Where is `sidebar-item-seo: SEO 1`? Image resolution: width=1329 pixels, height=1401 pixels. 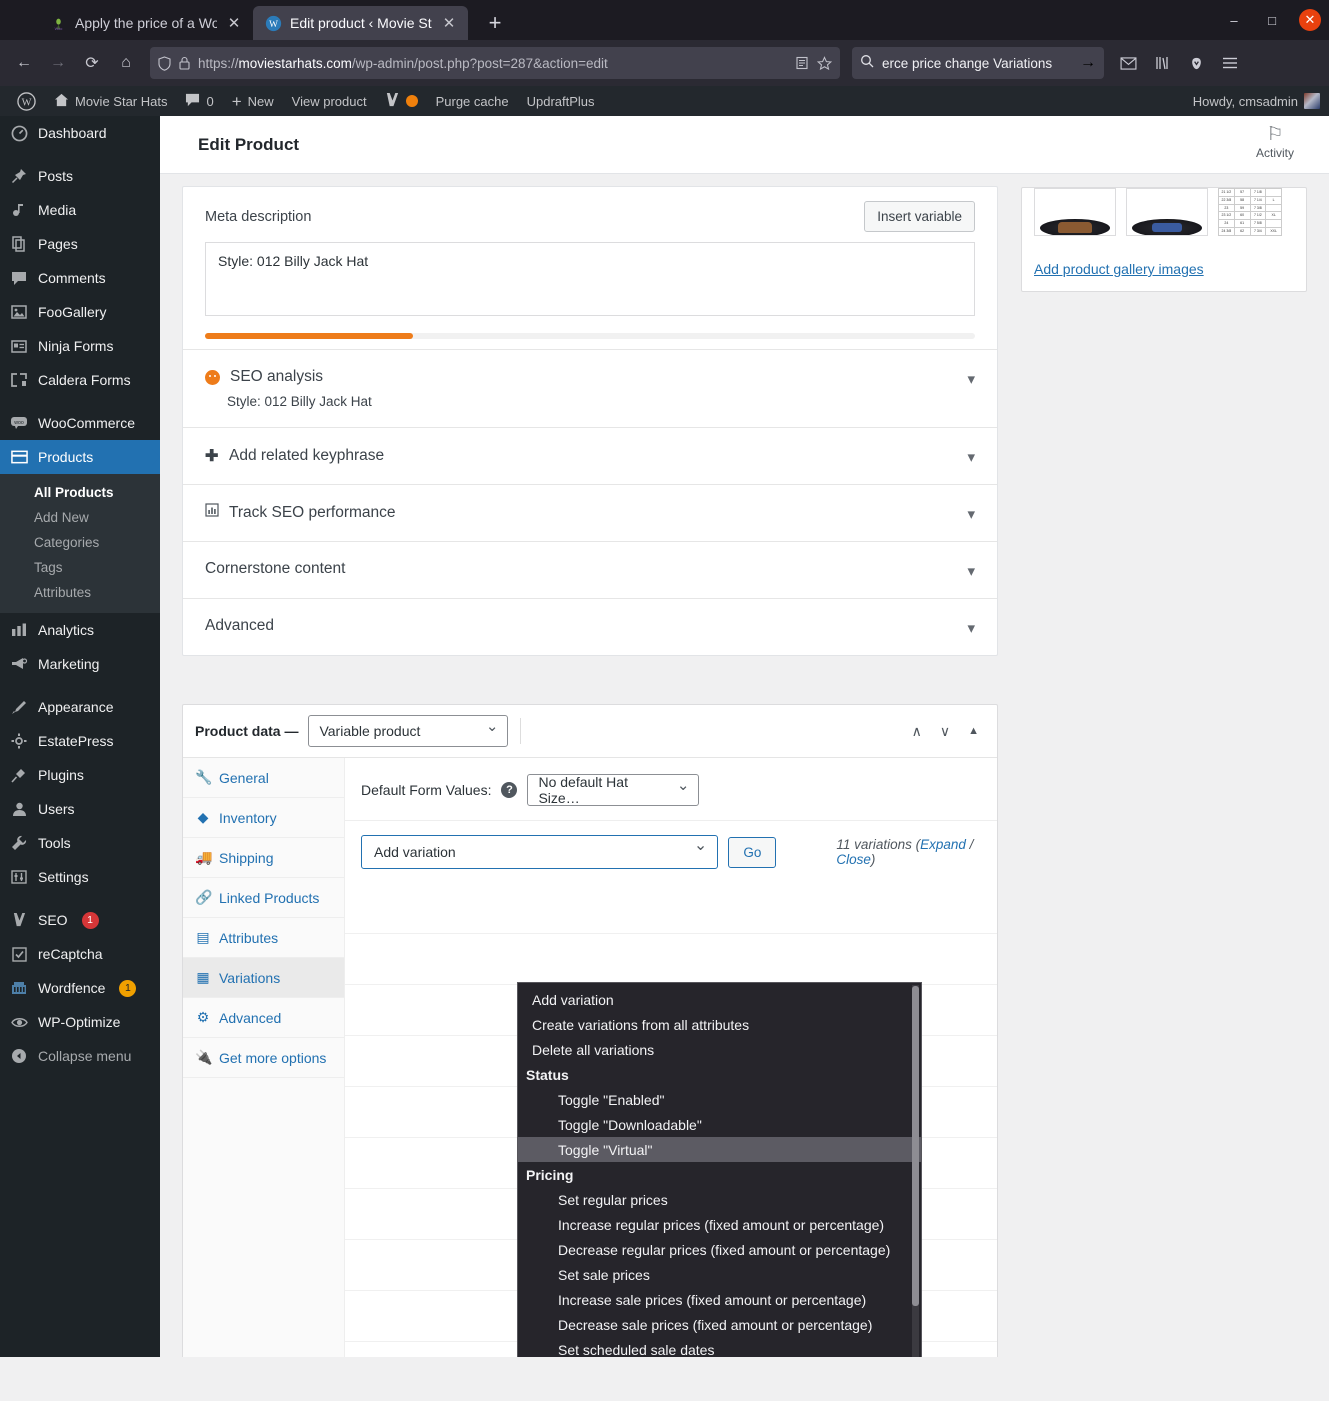
sidebar-item-seo: SEO 1 is located at coordinates (80, 920).